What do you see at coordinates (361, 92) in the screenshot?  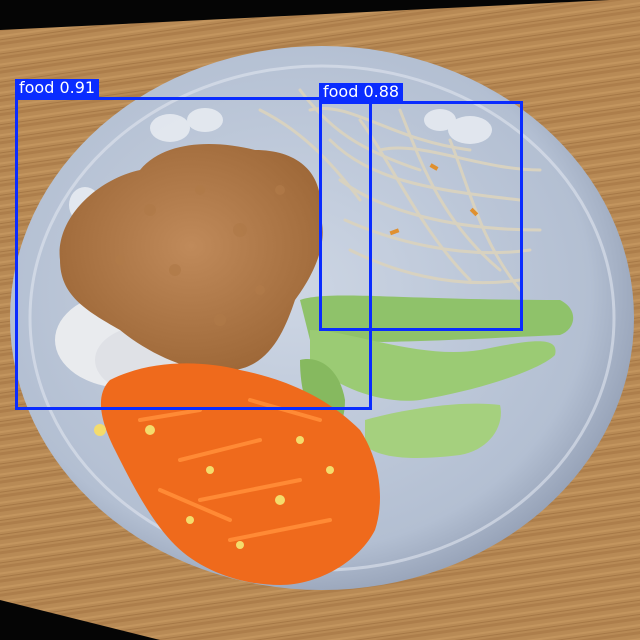 I see `detection-label-2: food 0.88` at bounding box center [361, 92].